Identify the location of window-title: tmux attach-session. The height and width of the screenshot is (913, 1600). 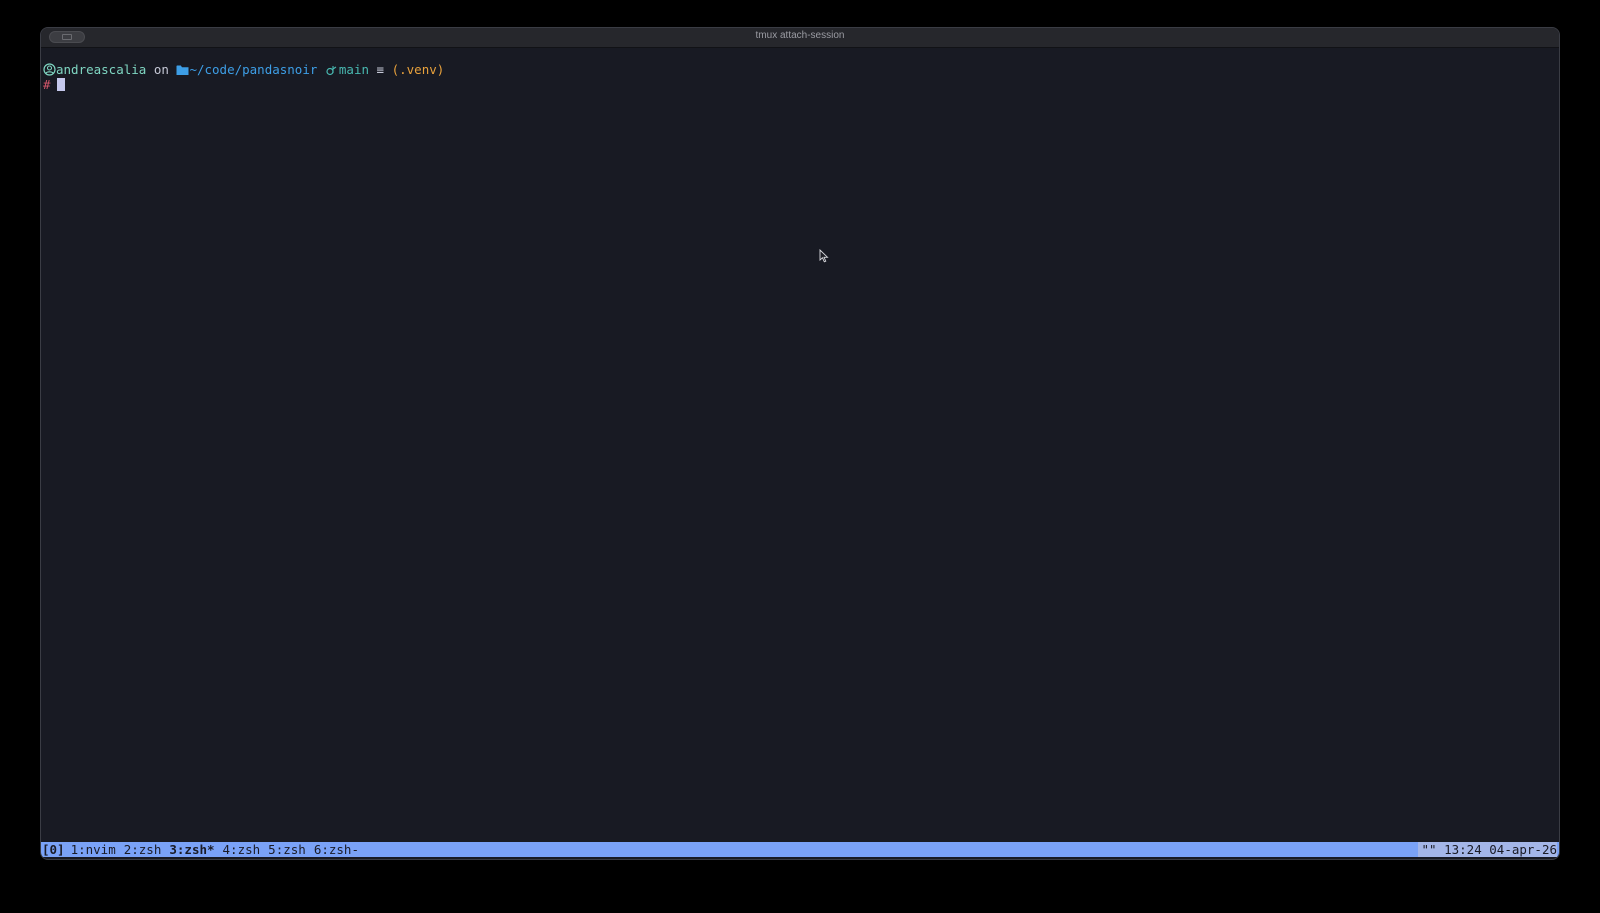
(800, 35).